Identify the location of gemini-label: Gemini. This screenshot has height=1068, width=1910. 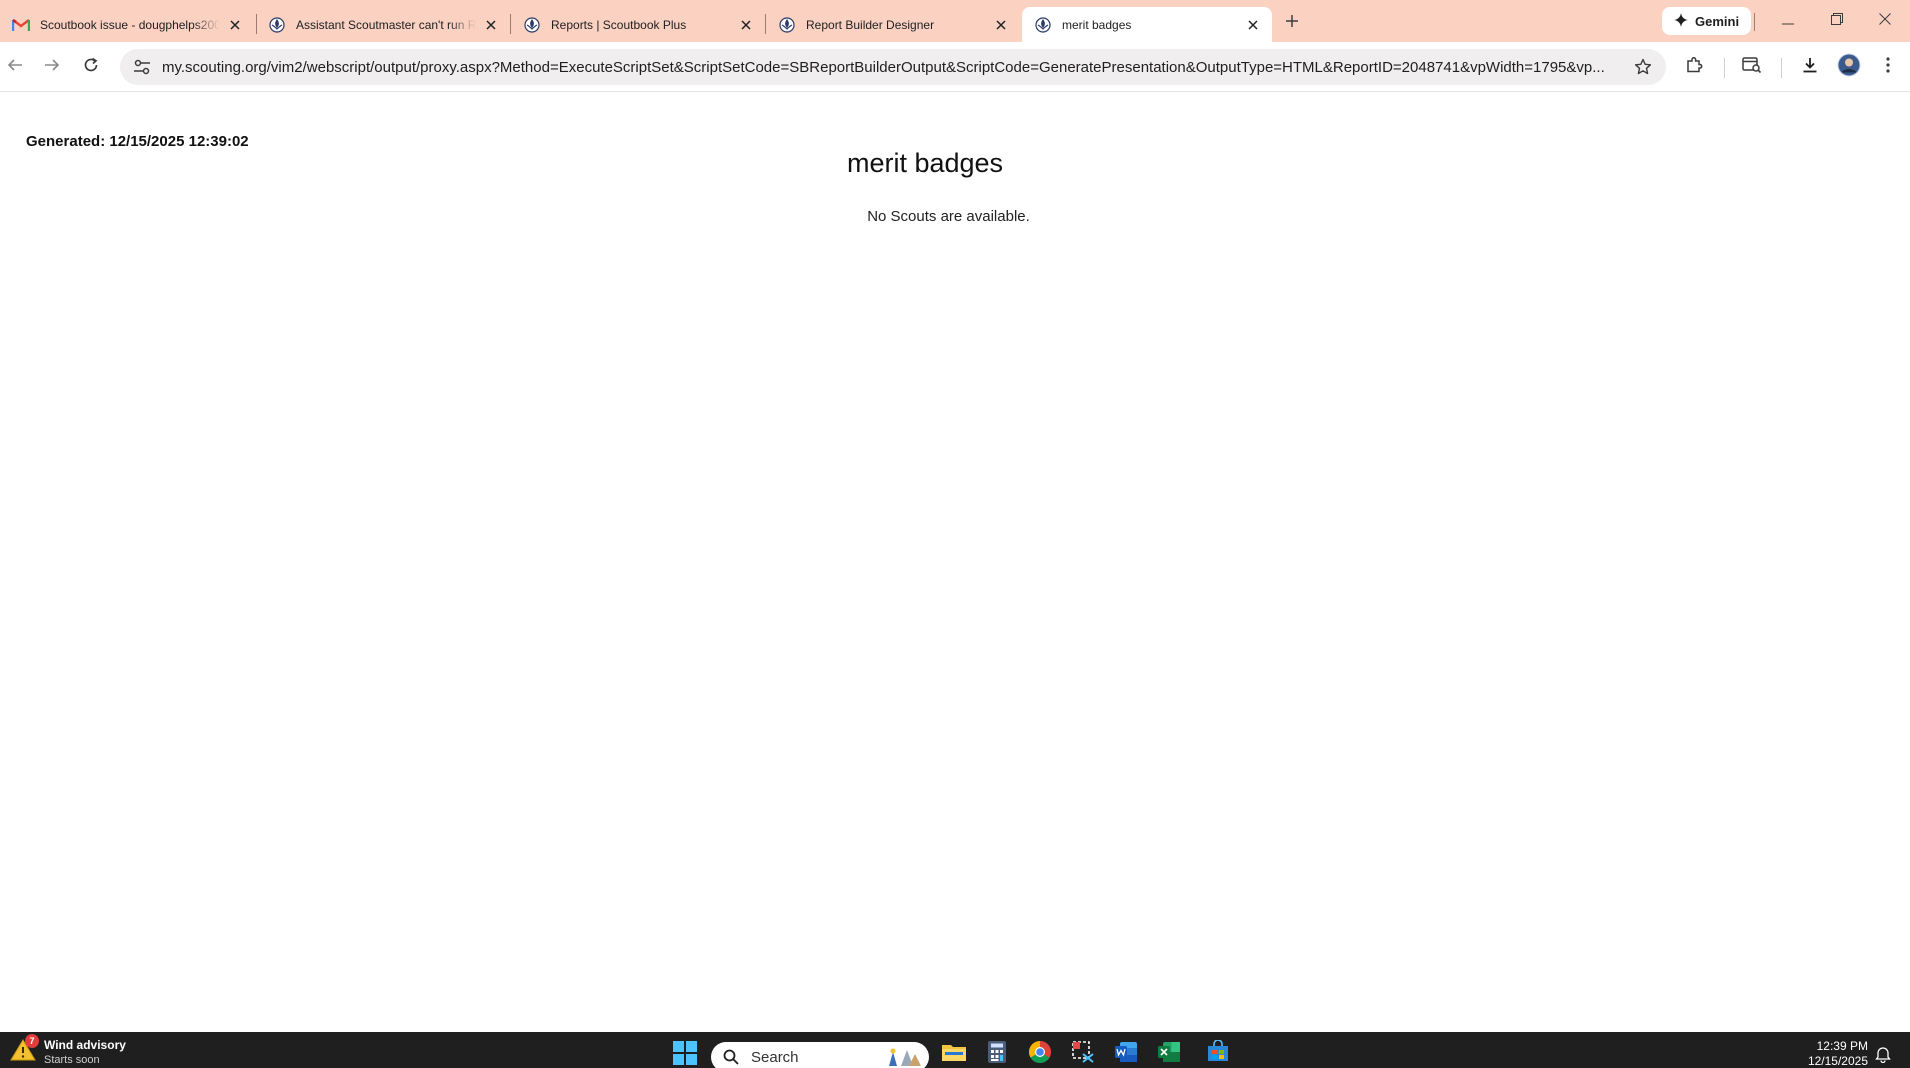
(1717, 21).